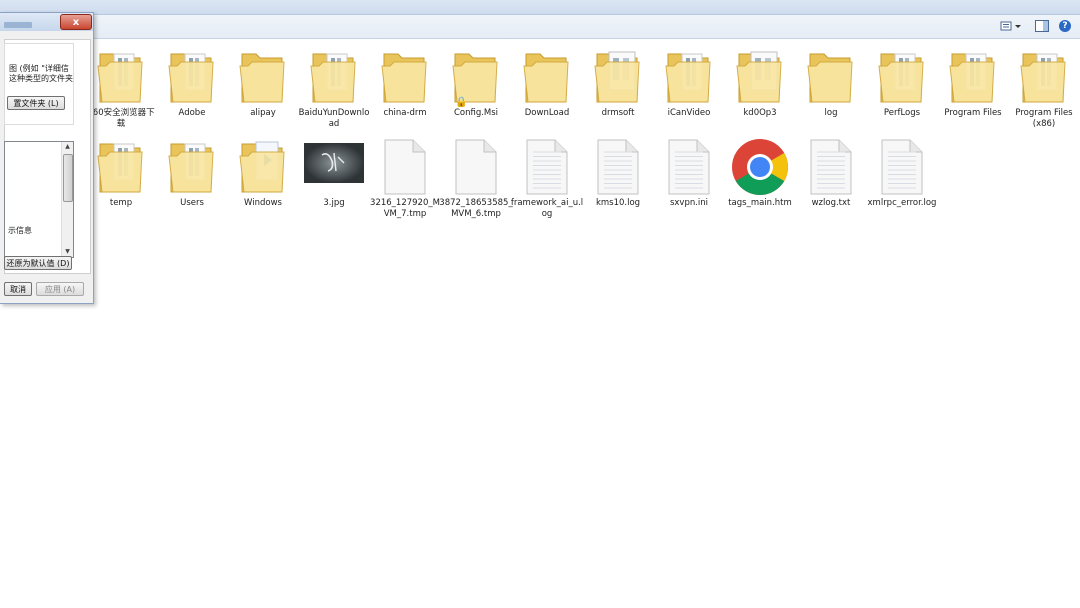 The width and height of the screenshot is (1080, 608). I want to click on list-item: 示信息, so click(20, 230).